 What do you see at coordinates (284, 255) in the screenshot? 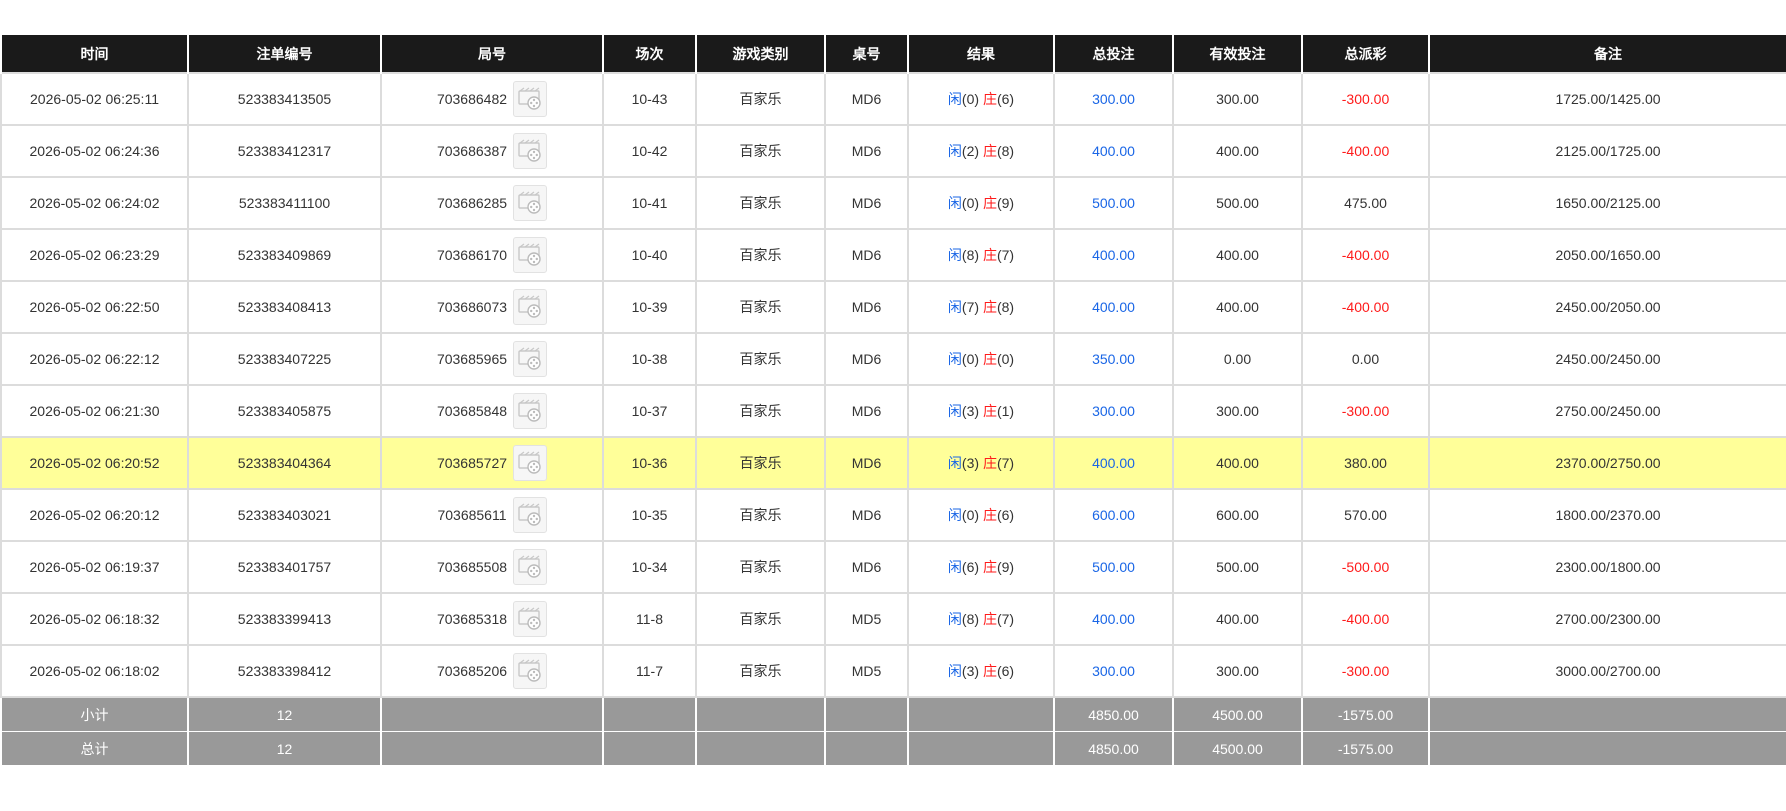
I see `cell-bet-id: 523383409869` at bounding box center [284, 255].